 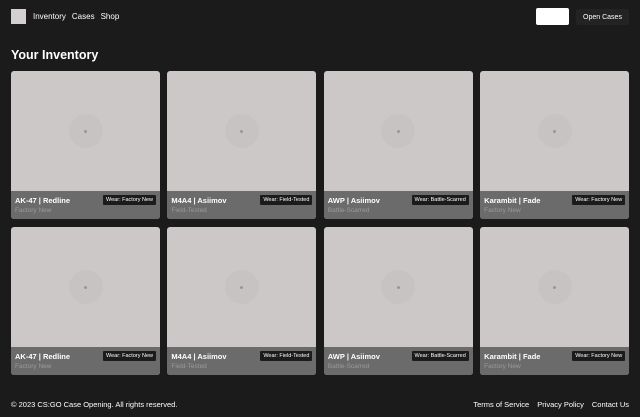 I want to click on footer-link-terms: Terms of Service, so click(x=501, y=404).